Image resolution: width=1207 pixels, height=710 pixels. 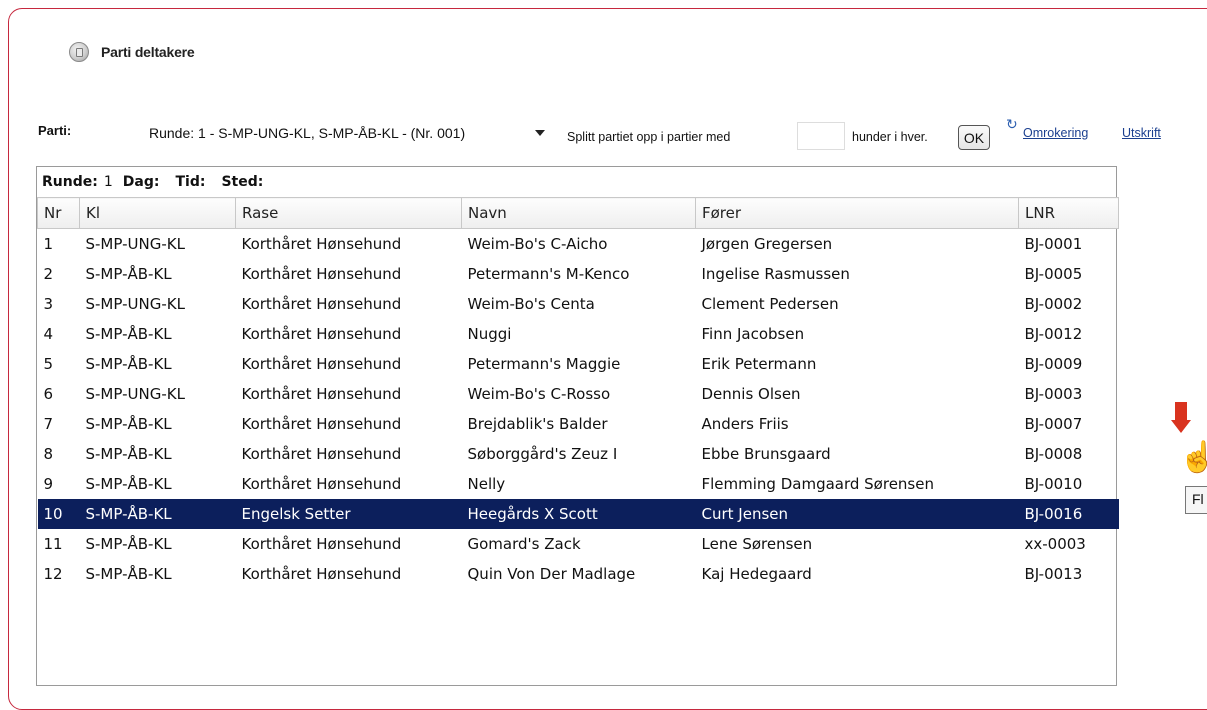 What do you see at coordinates (48, 304) in the screenshot?
I see `table-cell: 3` at bounding box center [48, 304].